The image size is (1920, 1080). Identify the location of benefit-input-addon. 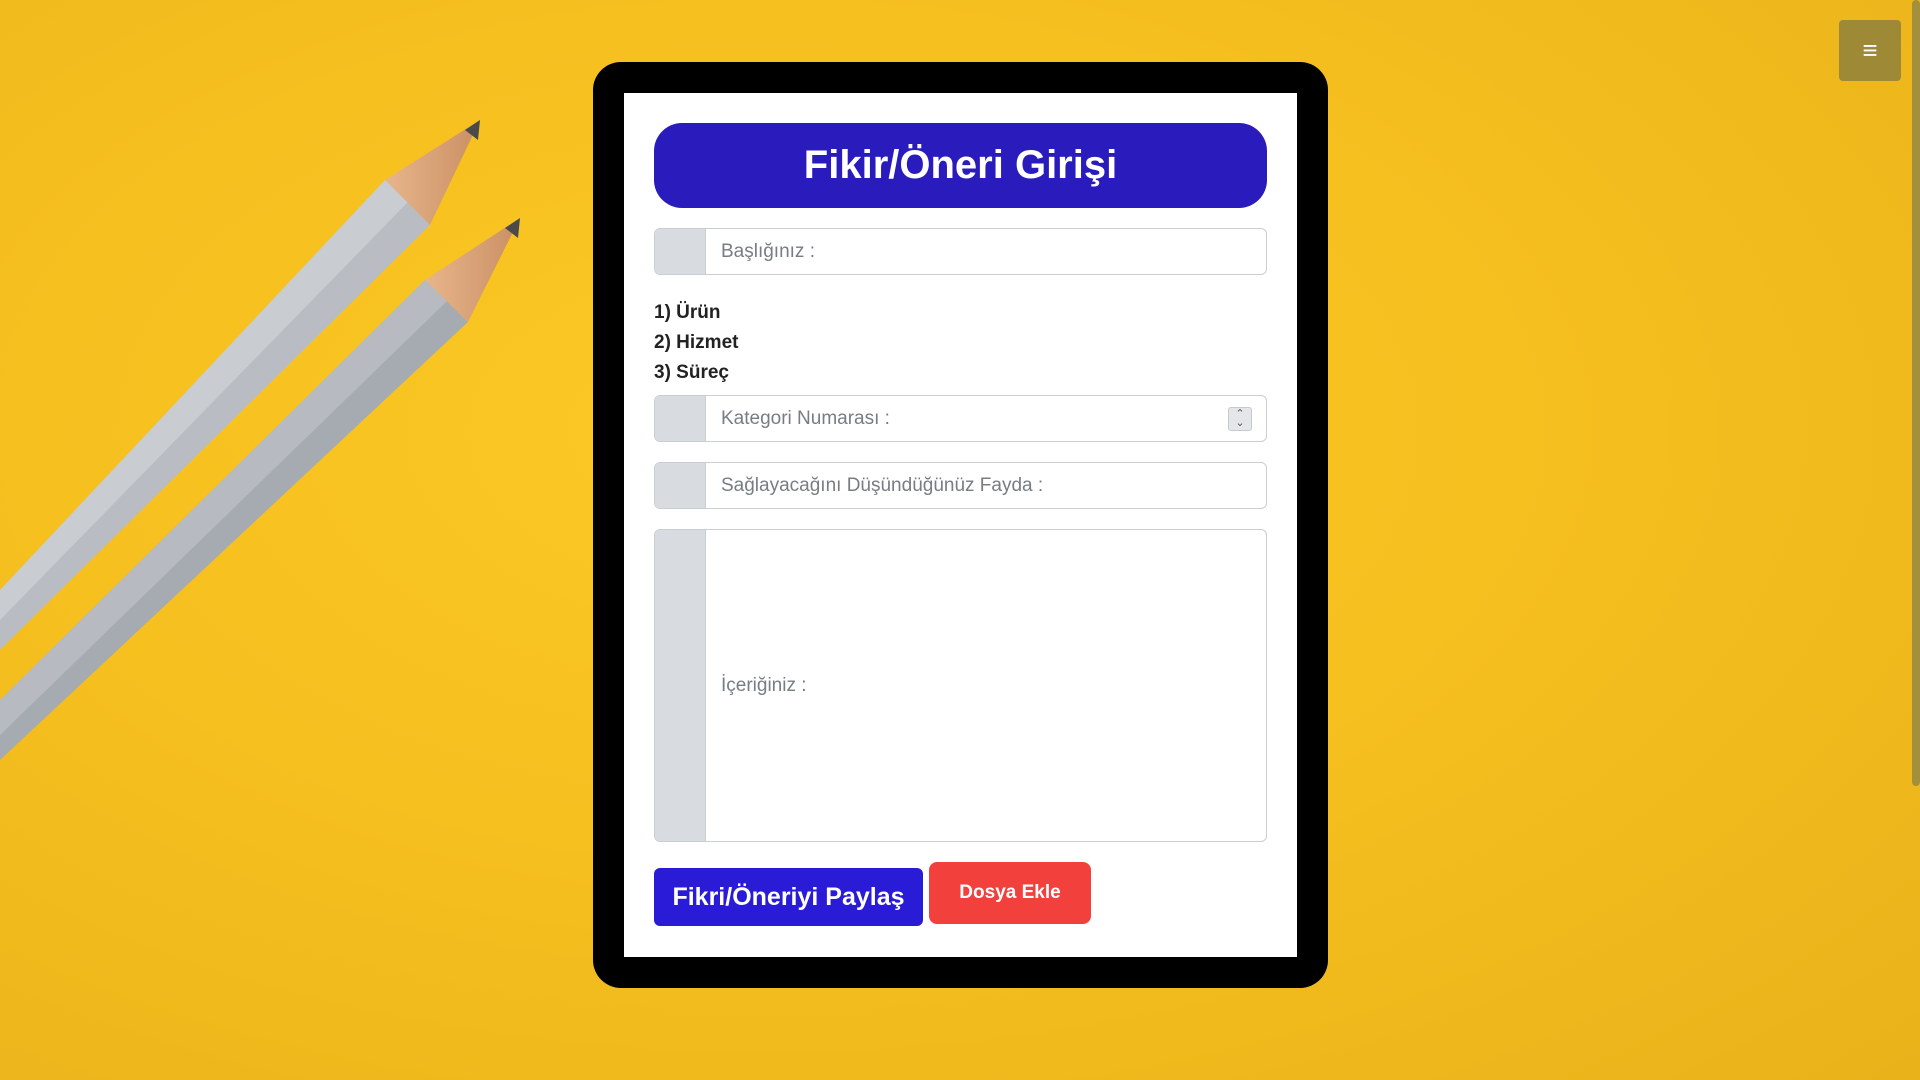
(680, 485).